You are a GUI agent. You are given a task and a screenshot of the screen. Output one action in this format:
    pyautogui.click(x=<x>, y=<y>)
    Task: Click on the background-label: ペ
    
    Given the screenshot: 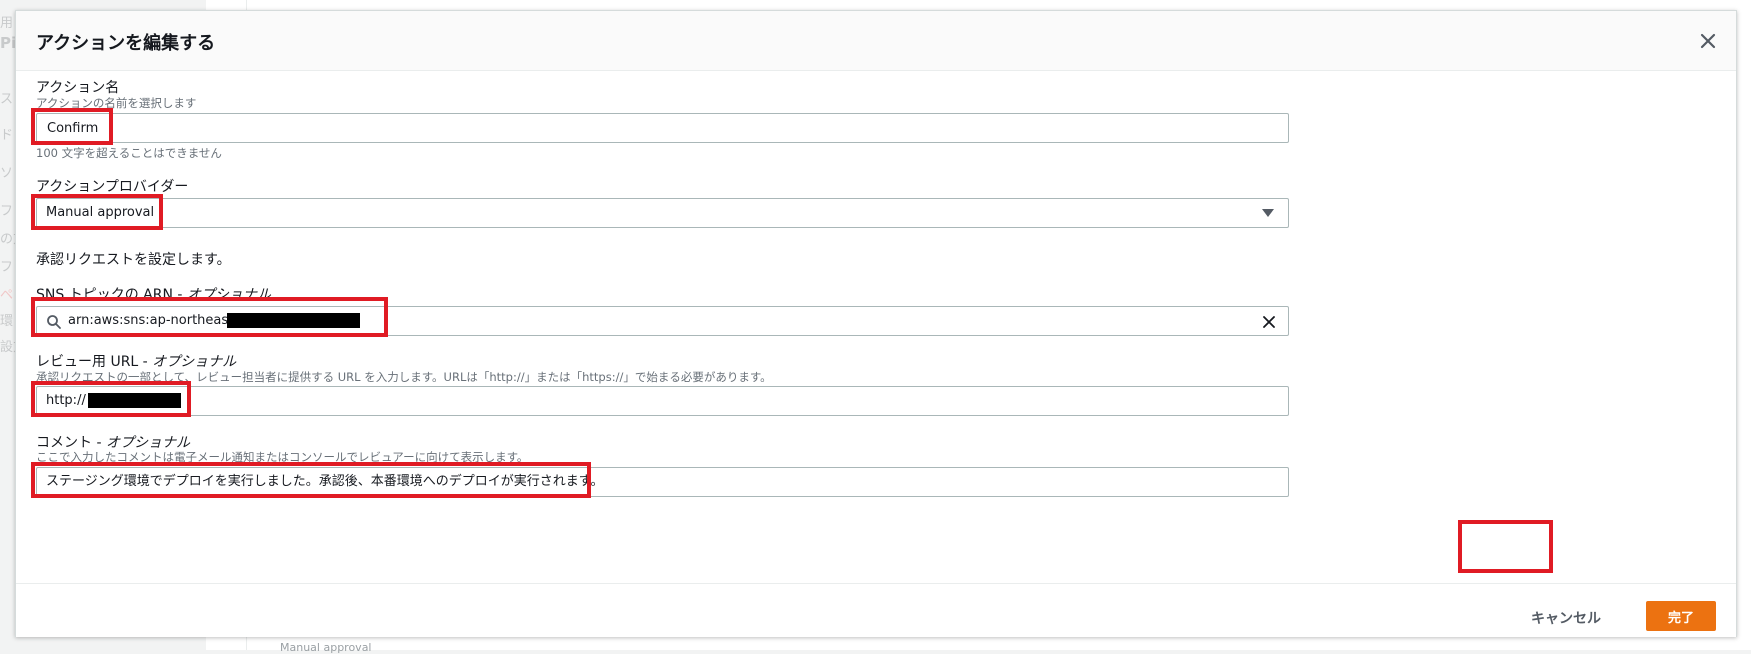 What is the action you would take?
    pyautogui.click(x=7, y=295)
    